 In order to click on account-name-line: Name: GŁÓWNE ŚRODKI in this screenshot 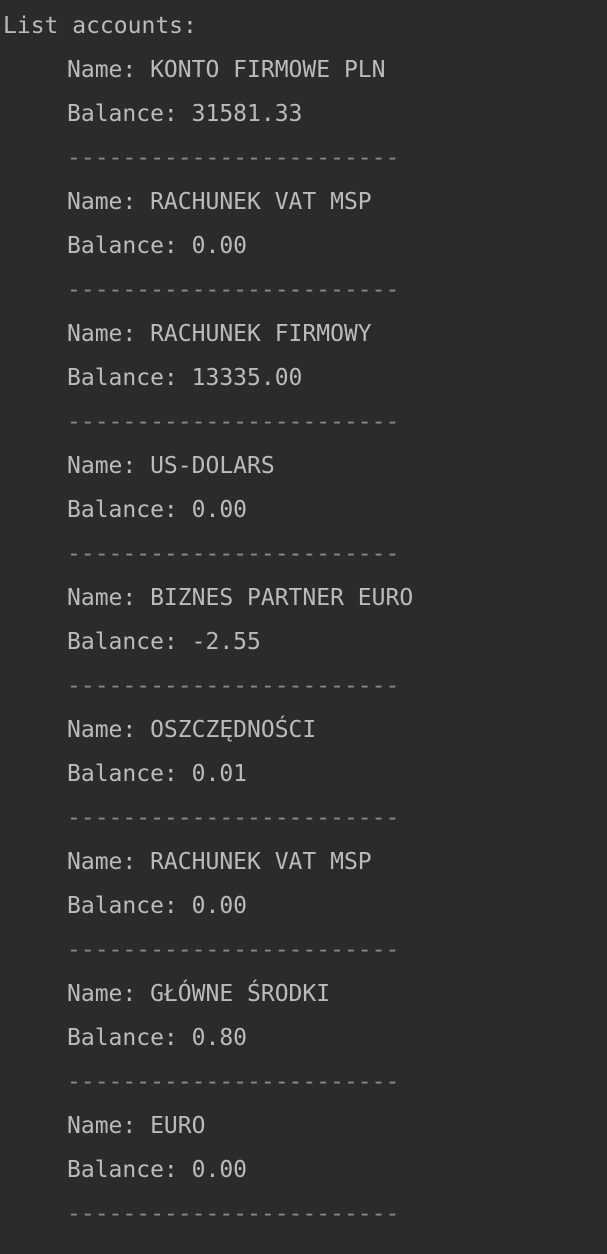, I will do `click(199, 994)`.